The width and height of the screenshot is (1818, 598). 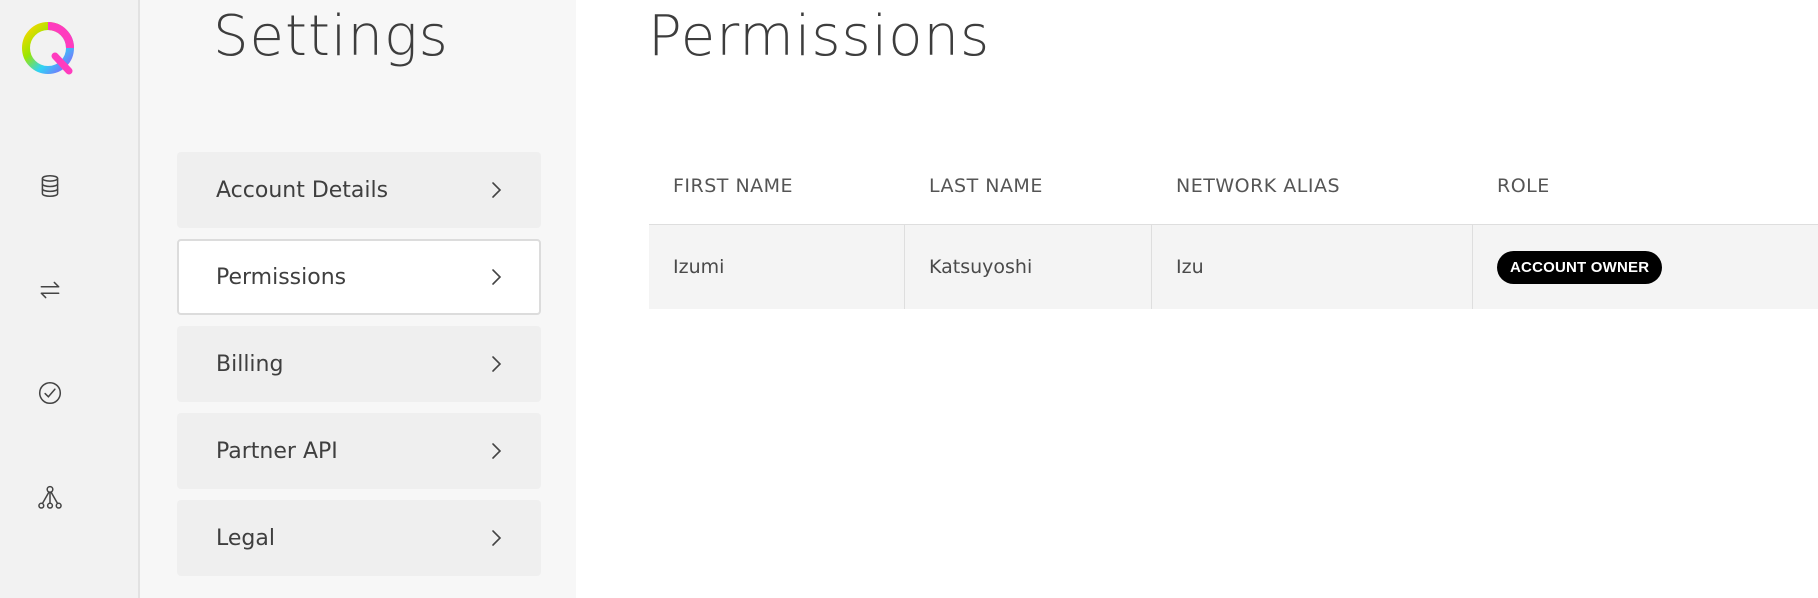 What do you see at coordinates (1523, 186) in the screenshot?
I see `column-header-role: ROLE` at bounding box center [1523, 186].